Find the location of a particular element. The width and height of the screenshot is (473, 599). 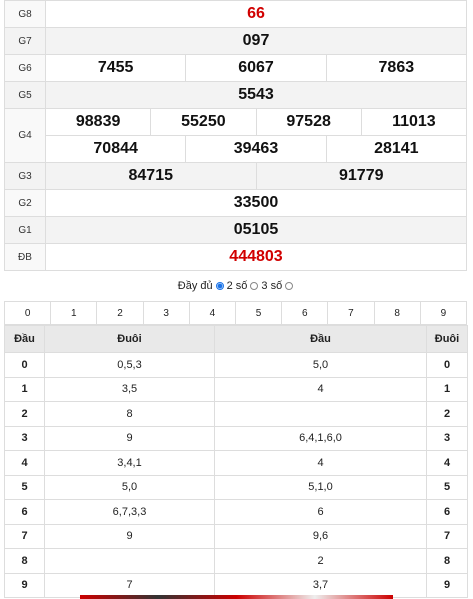

digit-button-9: 9 is located at coordinates (443, 313).